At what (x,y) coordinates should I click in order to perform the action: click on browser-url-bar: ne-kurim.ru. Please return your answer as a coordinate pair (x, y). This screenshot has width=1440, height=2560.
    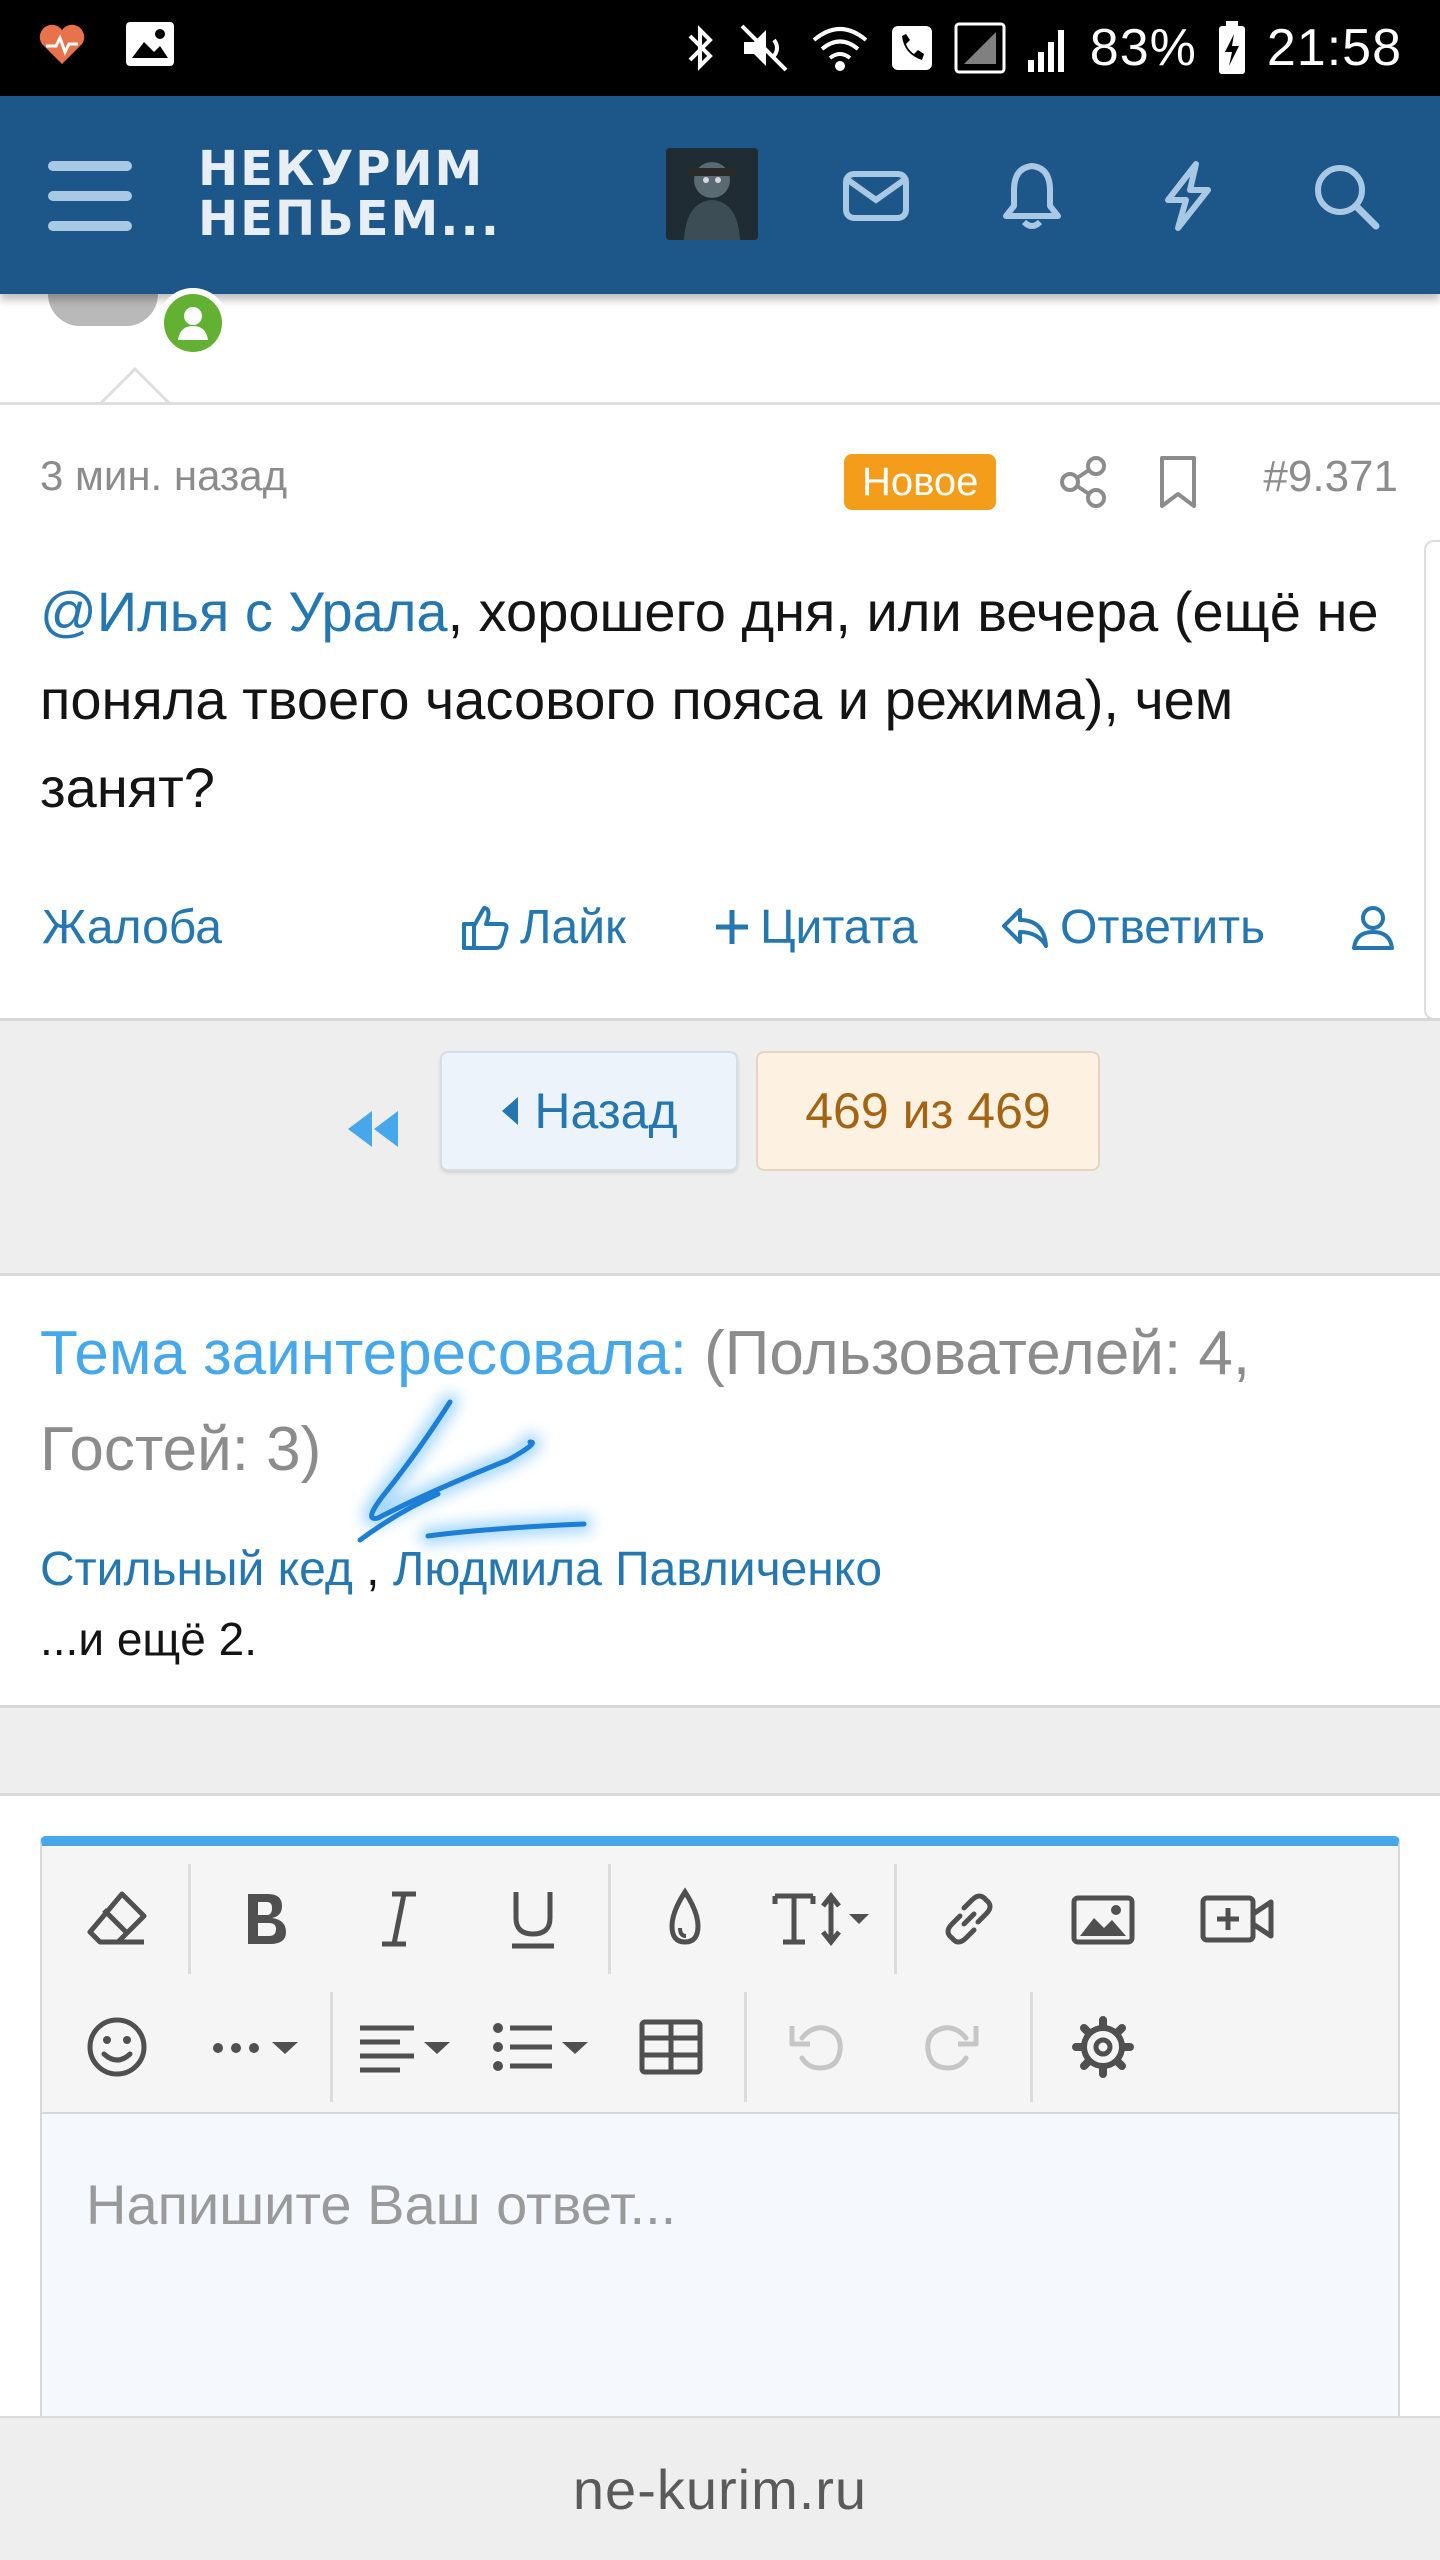
    Looking at the image, I should click on (720, 2488).